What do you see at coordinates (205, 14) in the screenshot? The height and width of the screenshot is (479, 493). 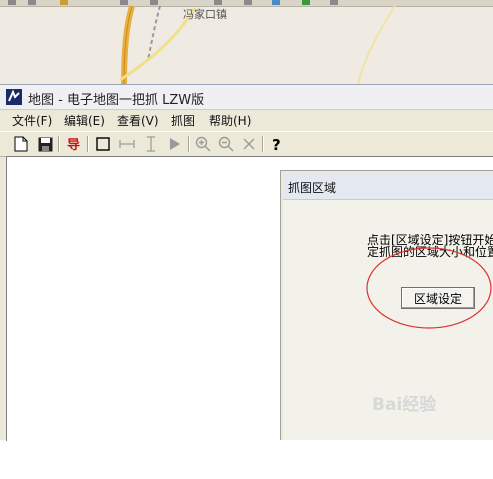 I see `map-place-label: 冯家口镇` at bounding box center [205, 14].